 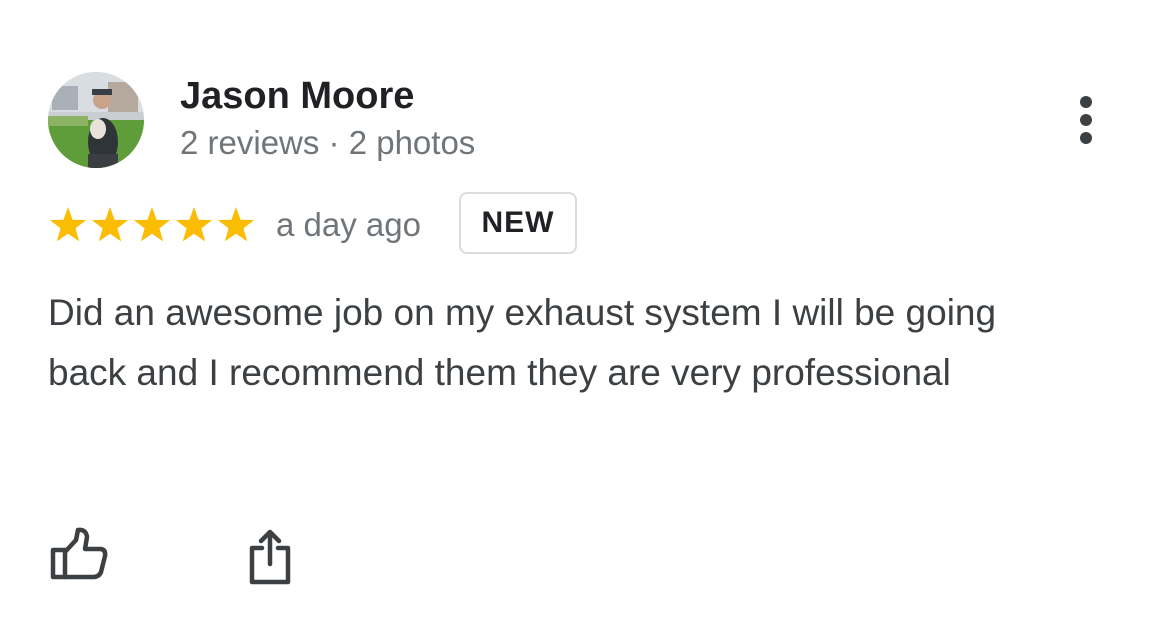 What do you see at coordinates (96, 120) in the screenshot?
I see `author-avatar` at bounding box center [96, 120].